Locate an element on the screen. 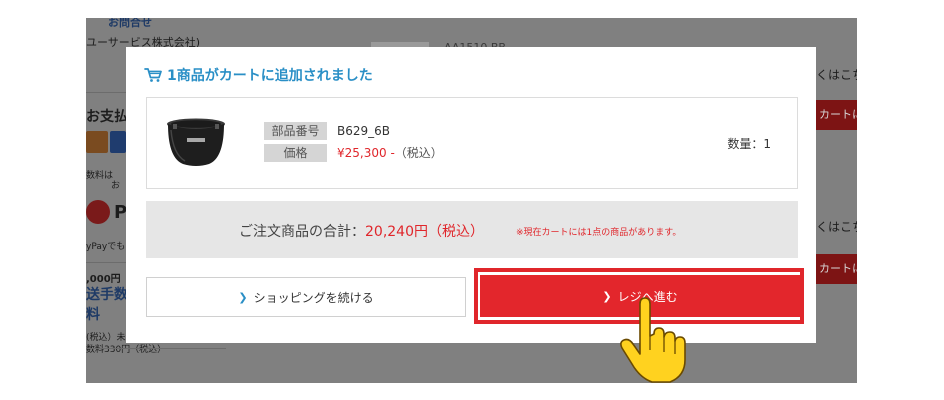  order-total: ご注文商品の合計：20,240円（税込） is located at coordinates (361, 231).